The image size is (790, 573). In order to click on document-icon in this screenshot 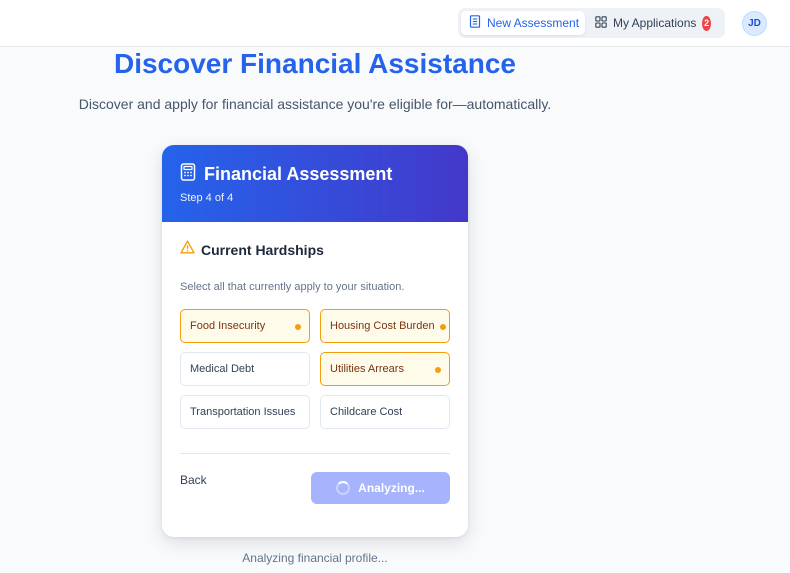, I will do `click(475, 23)`.